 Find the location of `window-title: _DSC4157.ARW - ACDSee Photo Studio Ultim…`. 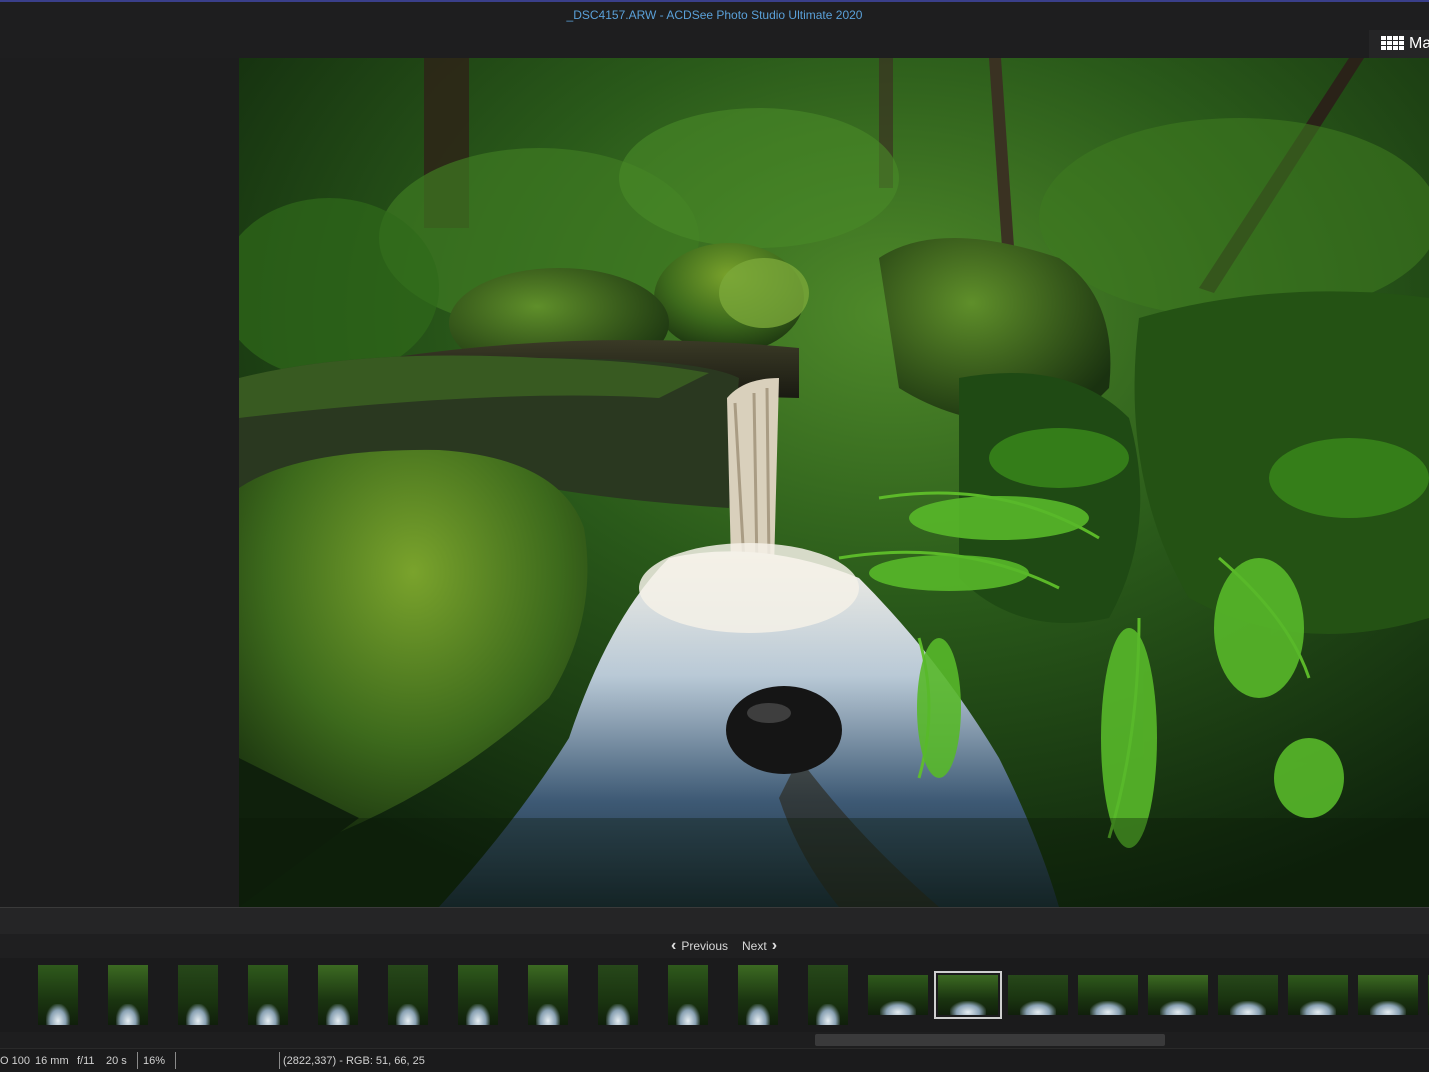

window-title: _DSC4157.ARW - ACDSee Photo Studio Ultim… is located at coordinates (714, 15).